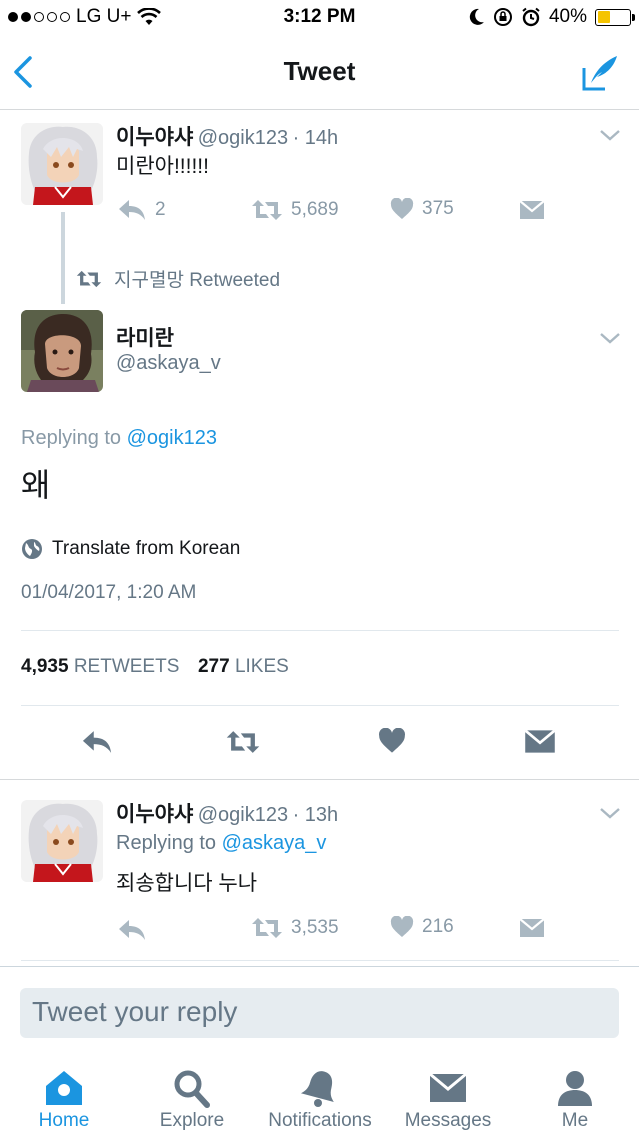 This screenshot has width=639, height=1138. I want to click on replying-to: Replying to @askaya_v, so click(221, 843).